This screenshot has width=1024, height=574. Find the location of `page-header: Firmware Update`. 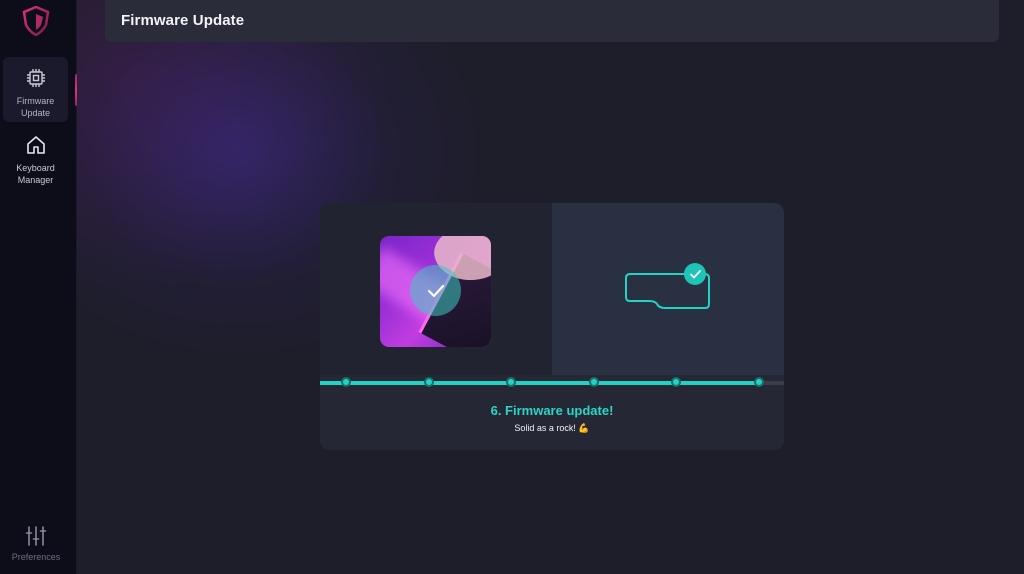

page-header: Firmware Update is located at coordinates (552, 21).